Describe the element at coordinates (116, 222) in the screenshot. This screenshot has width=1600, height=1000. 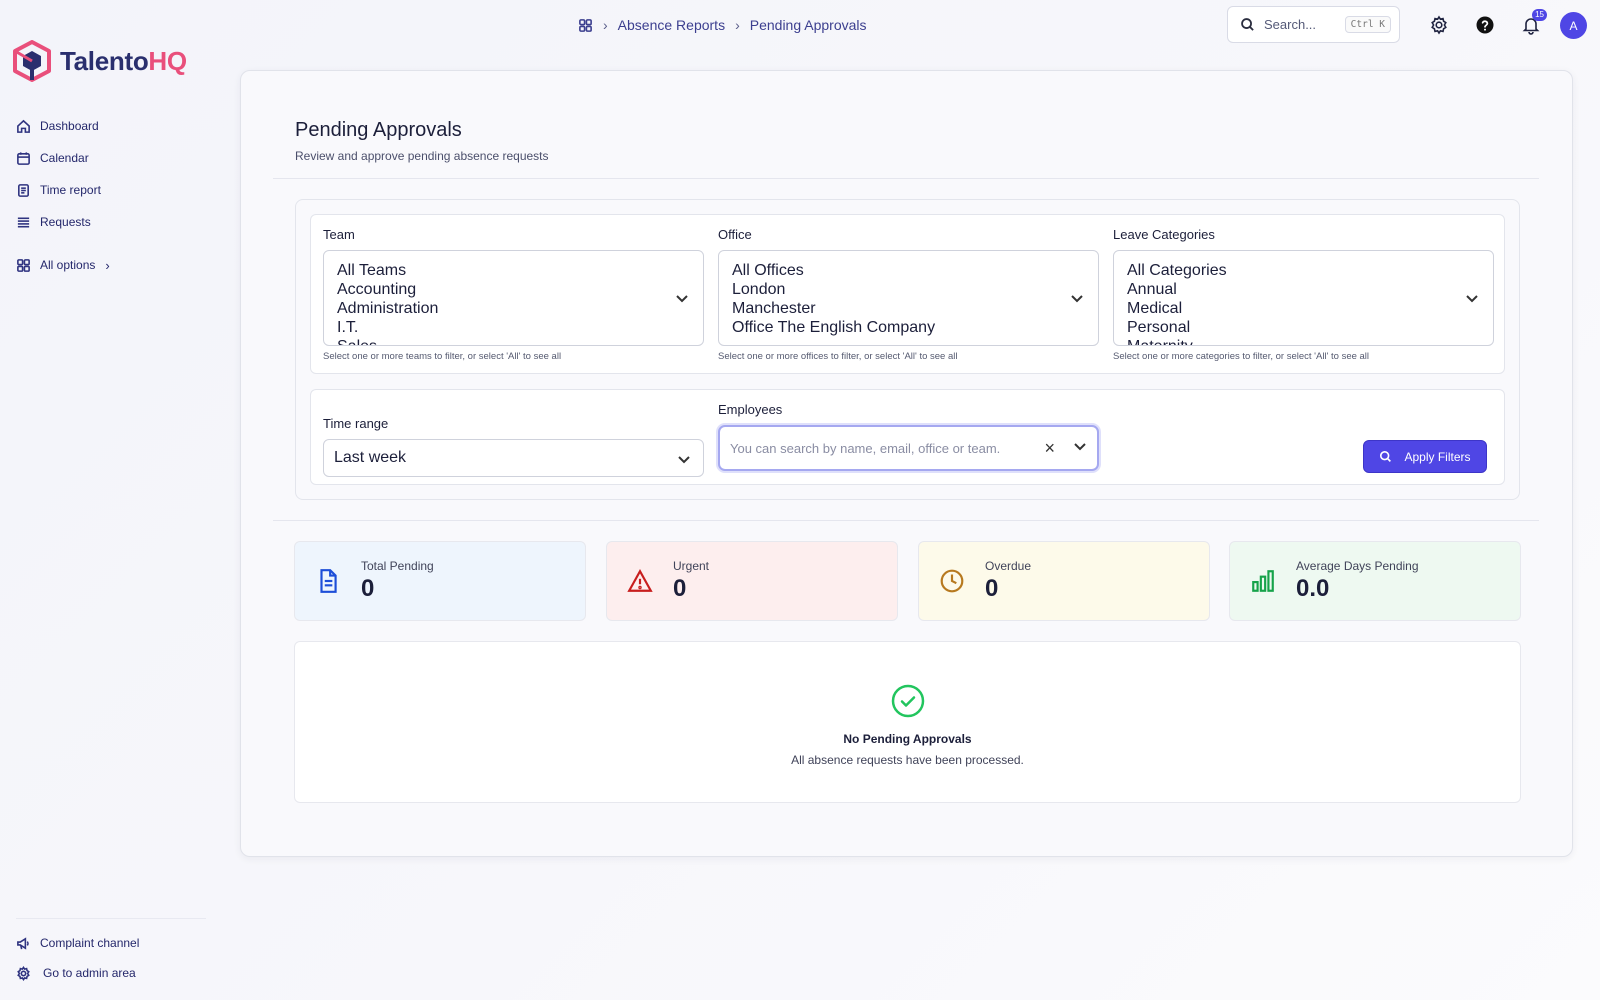
I see `sidebar-item-requests: Requests` at that location.